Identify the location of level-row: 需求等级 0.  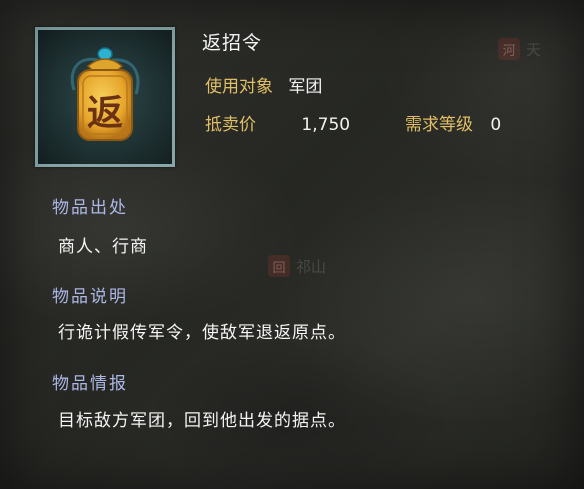
(453, 122).